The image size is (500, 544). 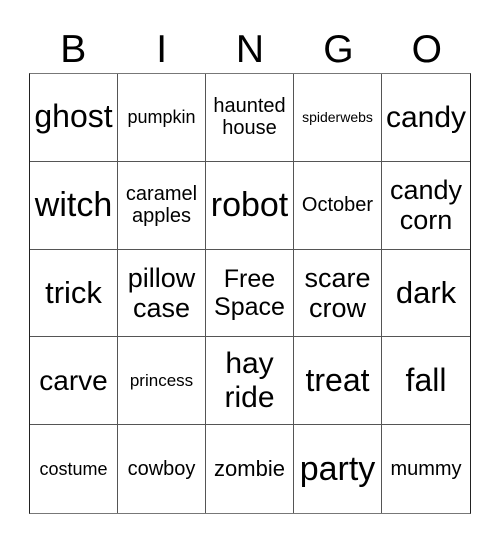 I want to click on bingo-cell: princess, so click(x=162, y=381).